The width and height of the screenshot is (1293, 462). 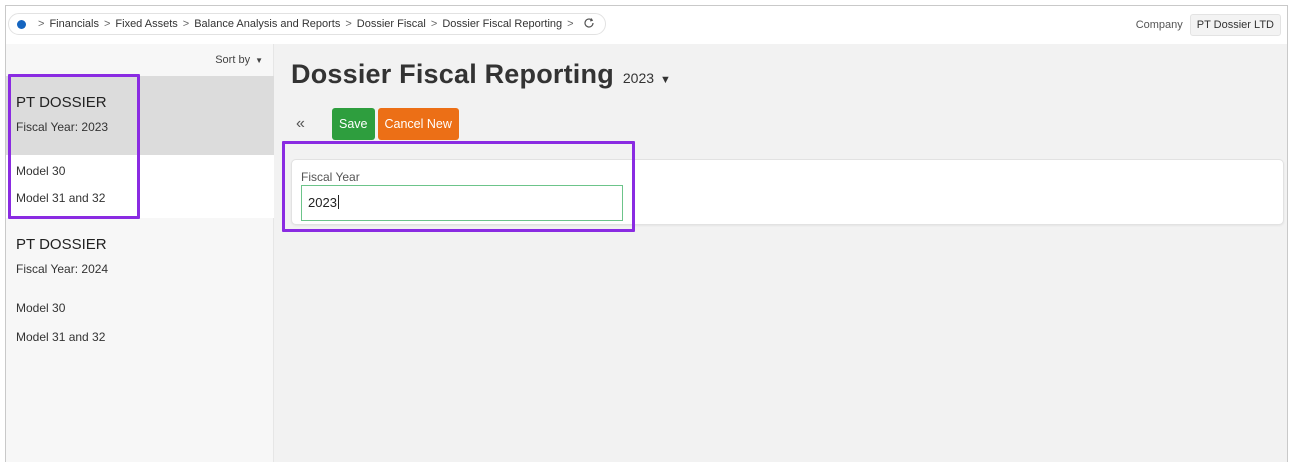 What do you see at coordinates (145, 127) in the screenshot?
I see `group-fiscal-year: Fiscal Year: 2023` at bounding box center [145, 127].